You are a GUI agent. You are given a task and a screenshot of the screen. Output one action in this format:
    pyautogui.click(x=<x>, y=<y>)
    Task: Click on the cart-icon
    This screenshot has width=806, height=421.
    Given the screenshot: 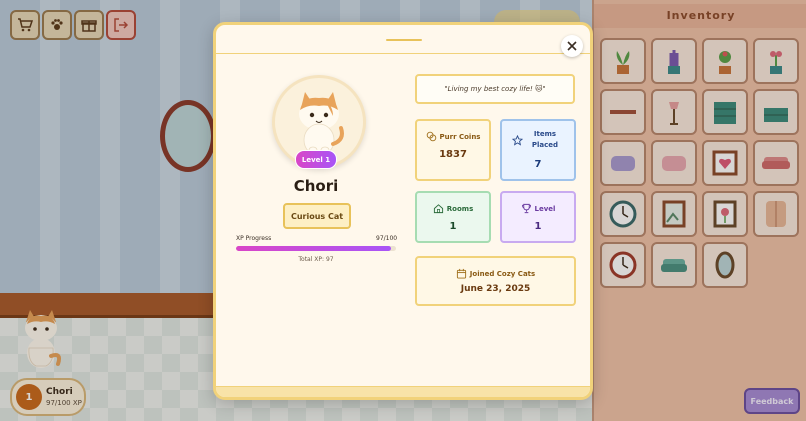 What is the action you would take?
    pyautogui.click(x=25, y=25)
    